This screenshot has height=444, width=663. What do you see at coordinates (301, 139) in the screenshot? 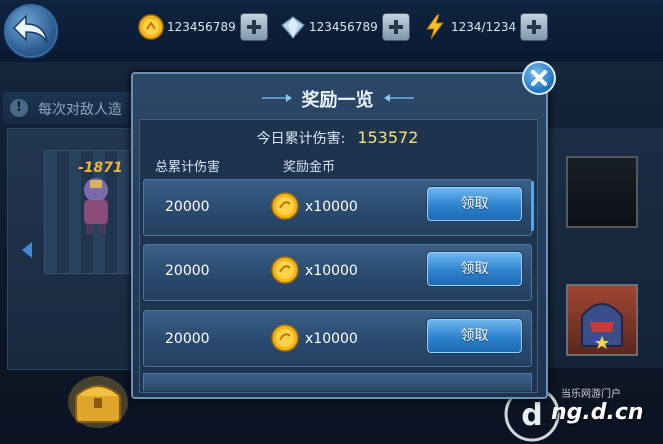
I see `today-damage-label: 今日累计伤害:` at bounding box center [301, 139].